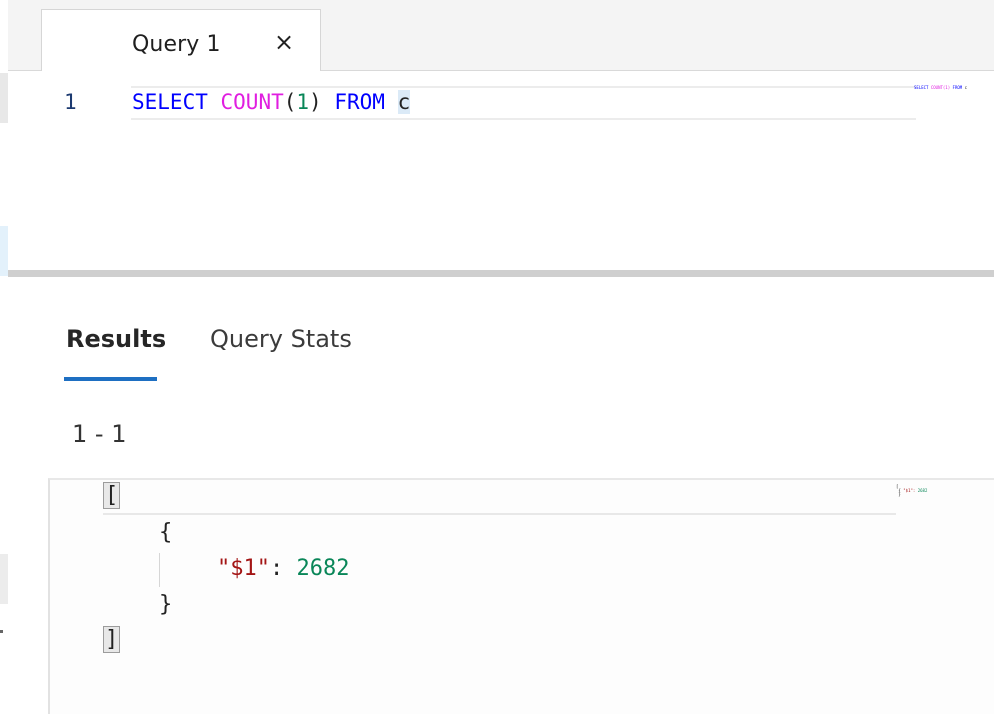 The height and width of the screenshot is (714, 994). I want to click on indent-guide, so click(159, 570).